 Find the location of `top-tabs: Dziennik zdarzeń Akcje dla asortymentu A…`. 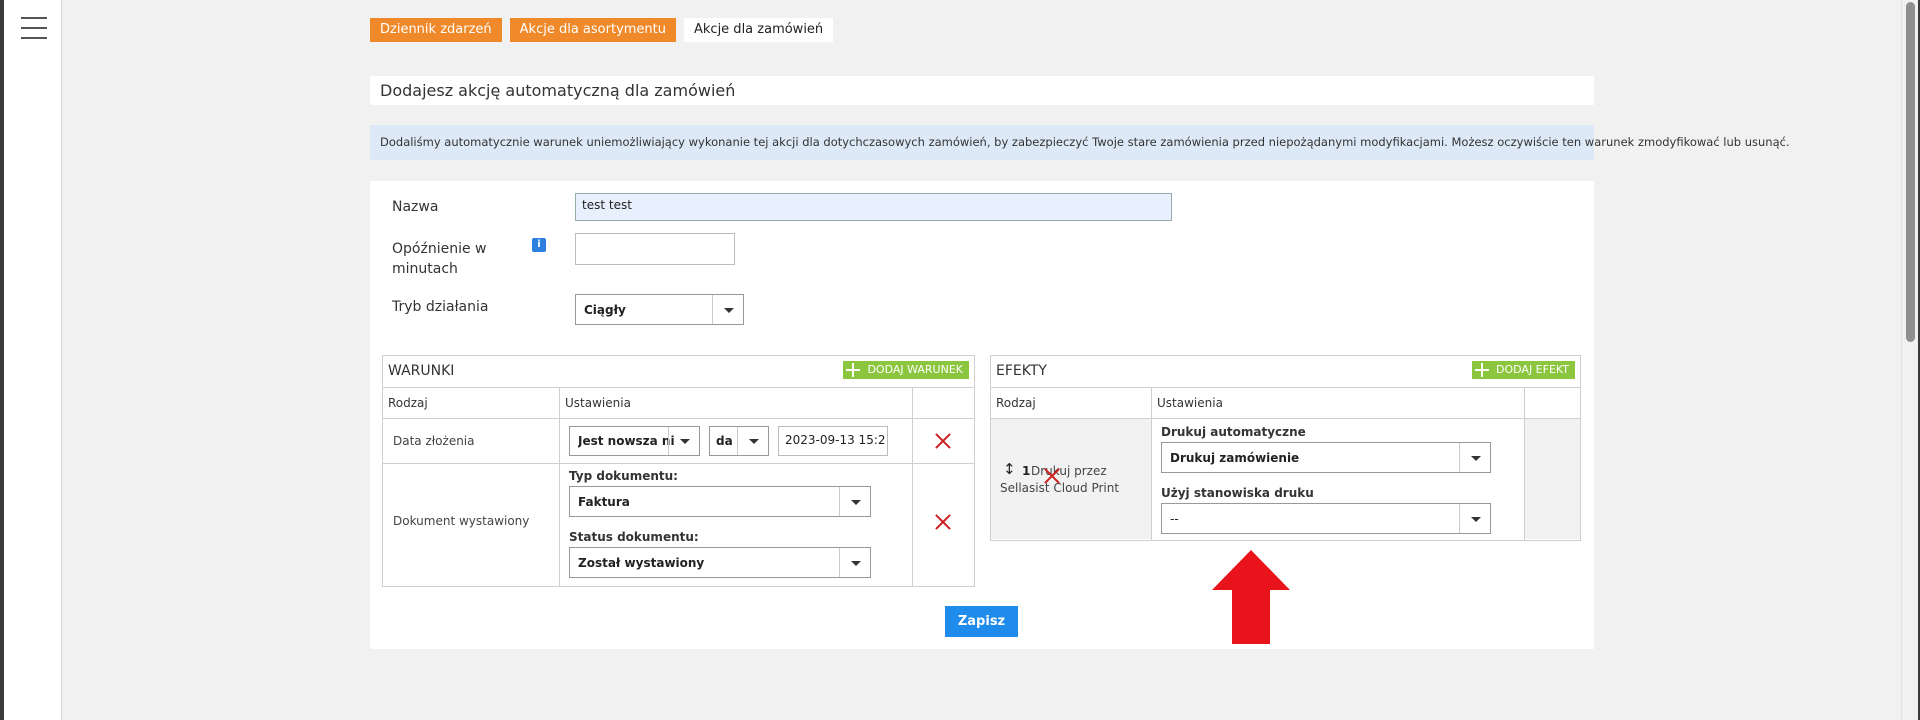

top-tabs: Dziennik zdarzeń Akcje dla asortymentu A… is located at coordinates (602, 30).